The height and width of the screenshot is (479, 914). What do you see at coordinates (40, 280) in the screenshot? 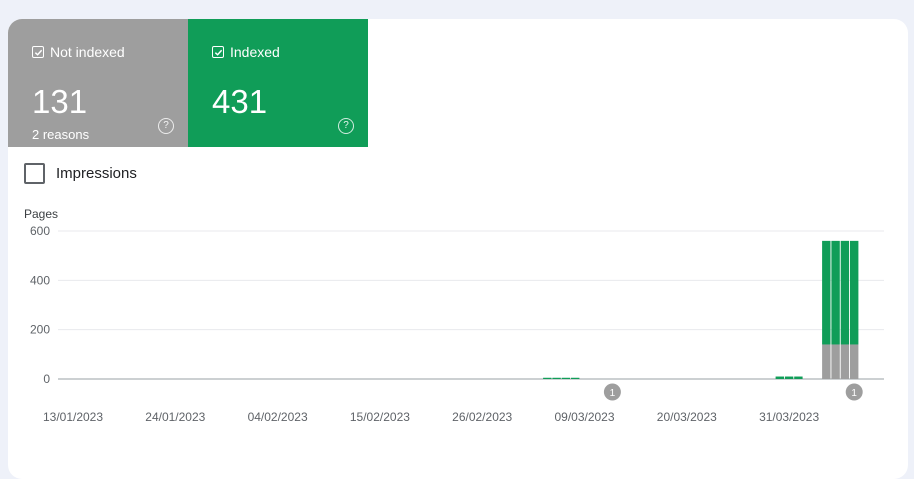
I see `y-tick-label: 400` at bounding box center [40, 280].